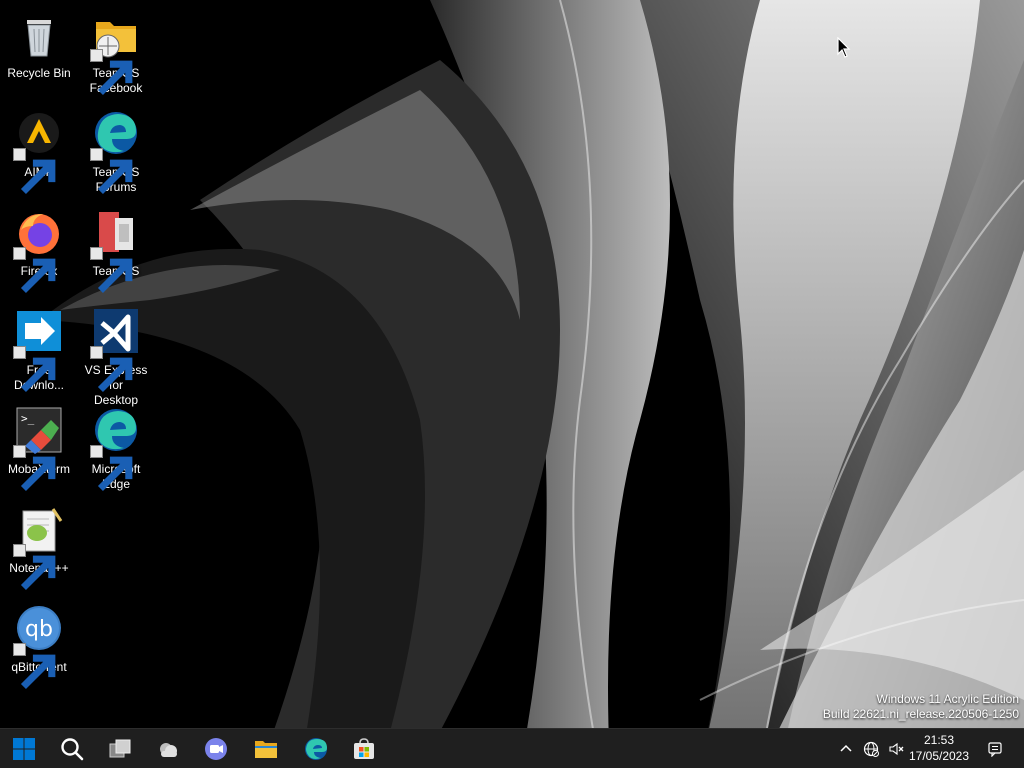 The height and width of the screenshot is (768, 1024). What do you see at coordinates (920, 714) in the screenshot?
I see `watermark-build: Build 22621.ni_release.220506-1250` at bounding box center [920, 714].